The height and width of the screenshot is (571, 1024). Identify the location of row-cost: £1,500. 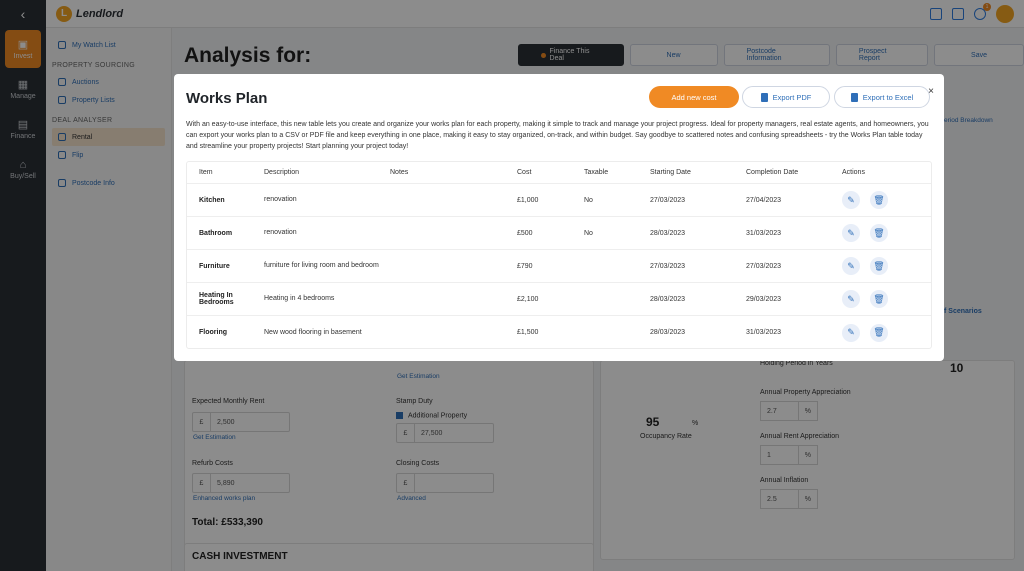
(528, 332).